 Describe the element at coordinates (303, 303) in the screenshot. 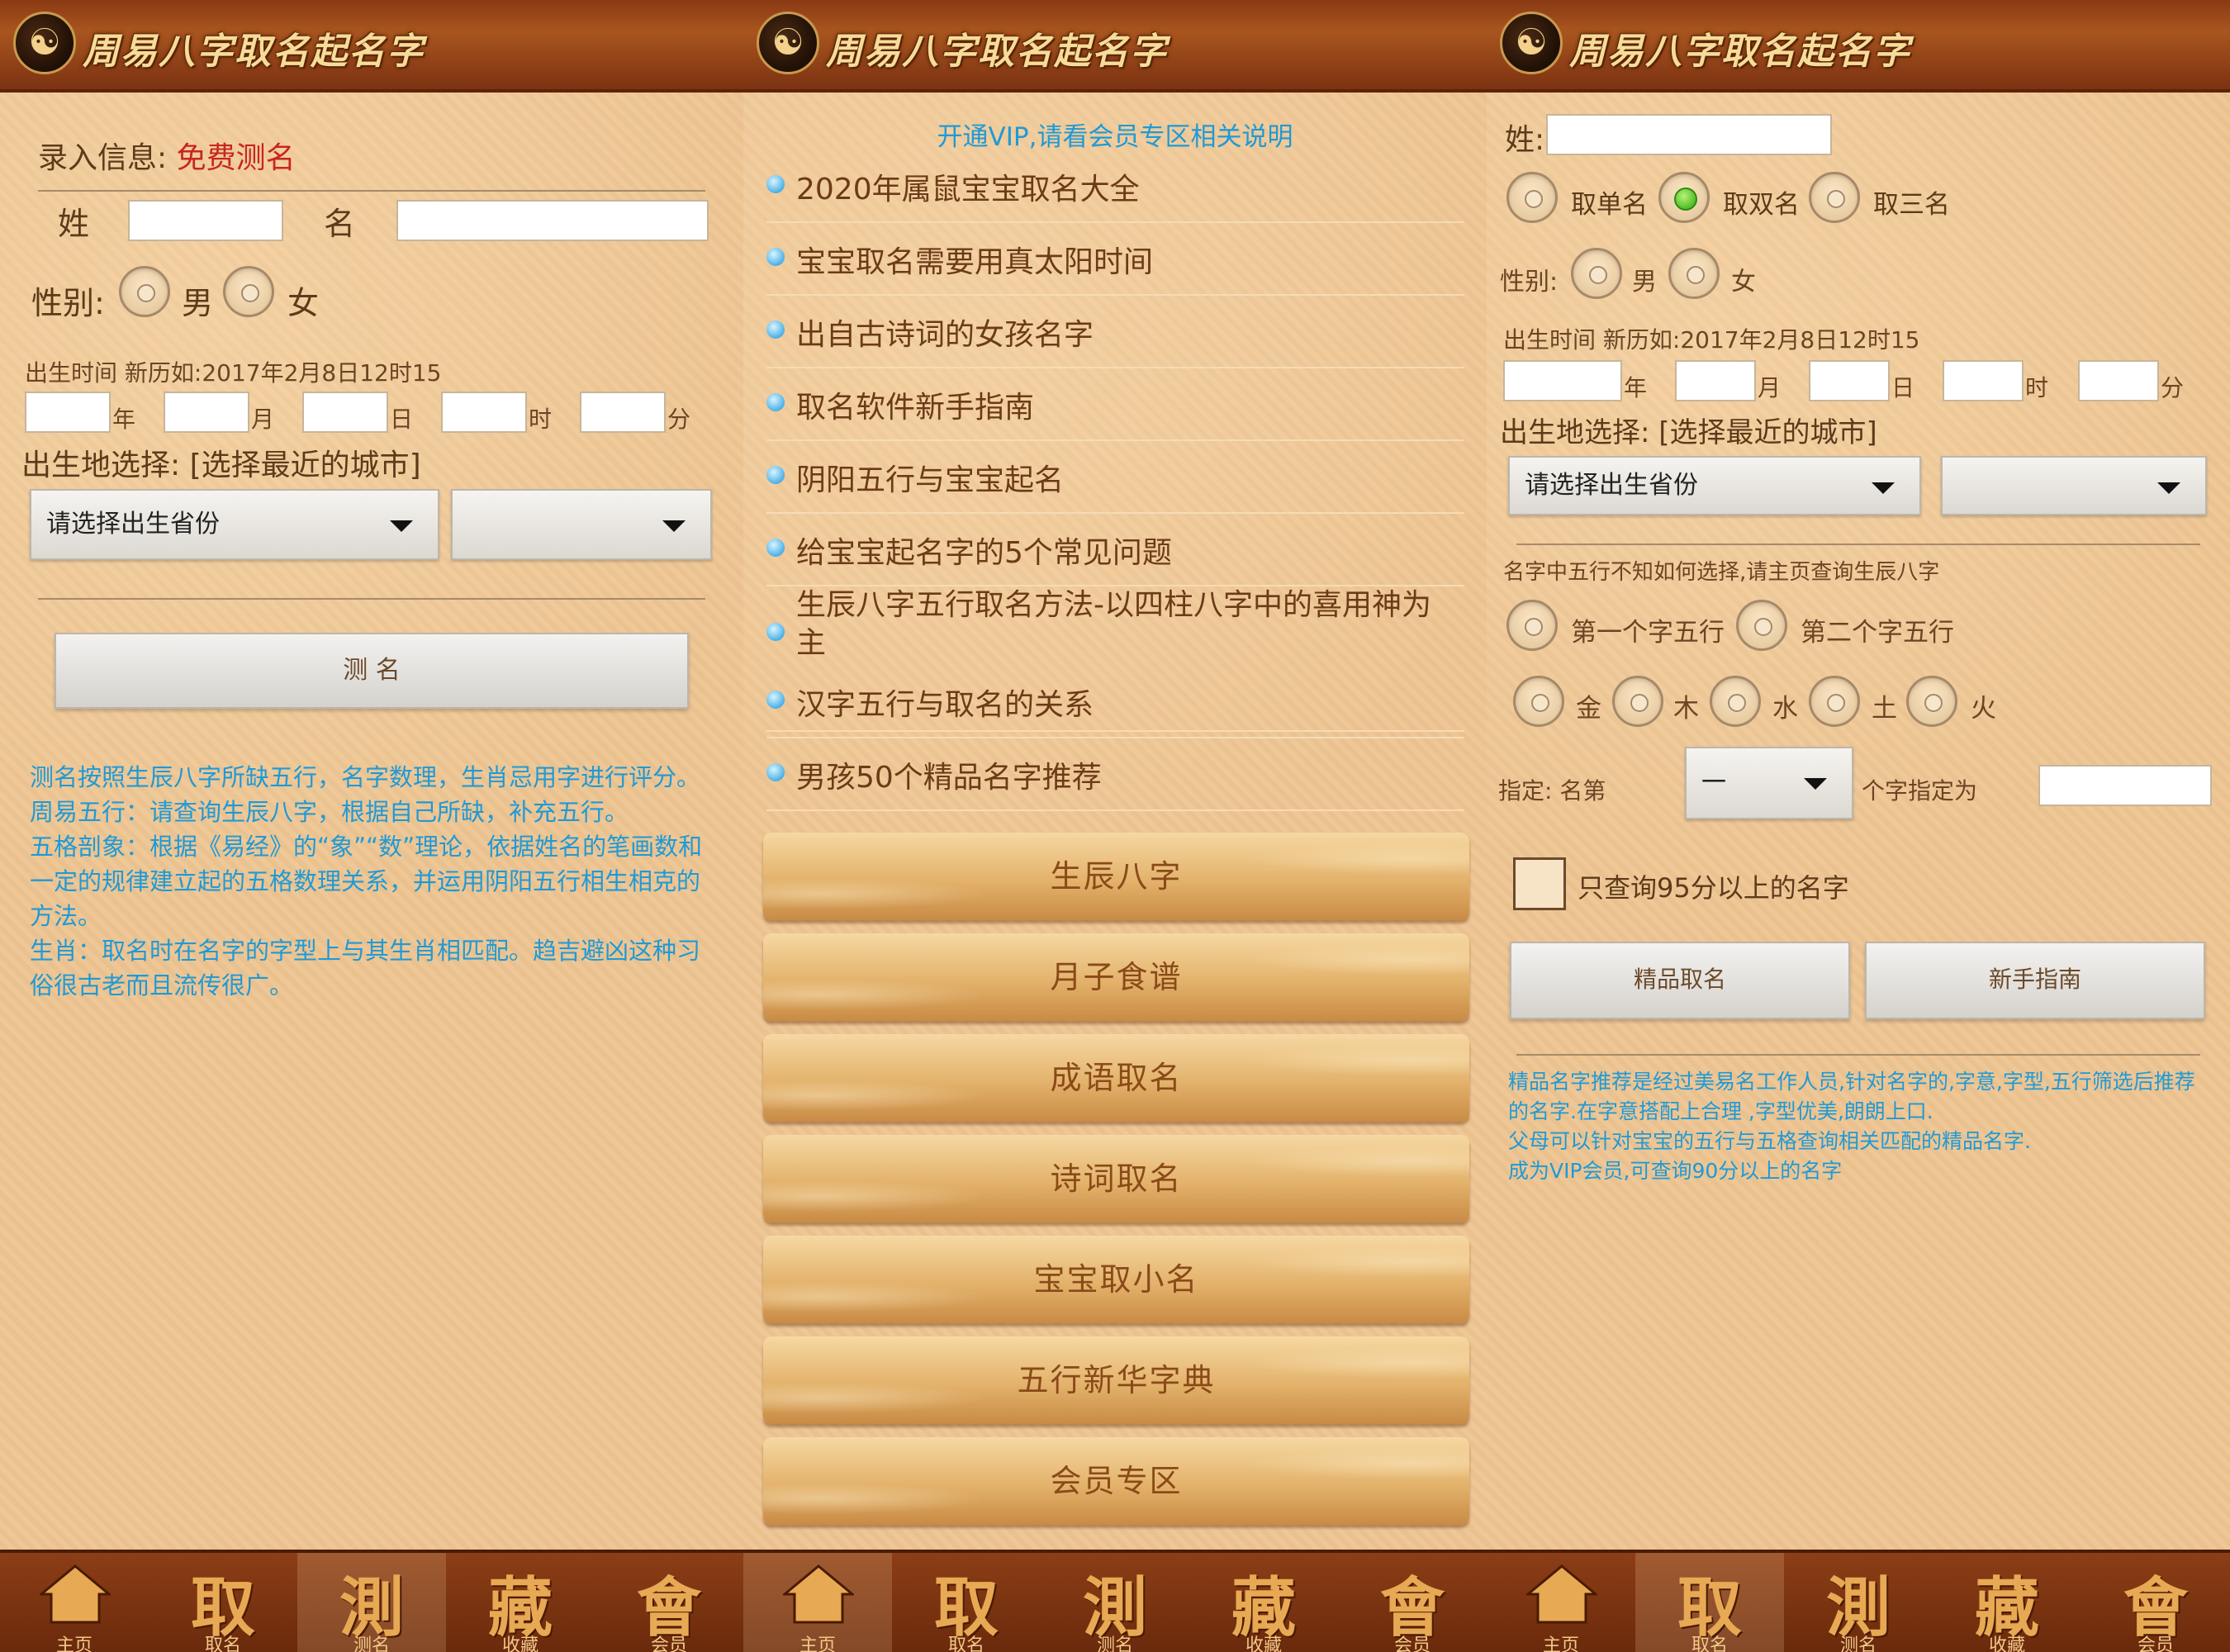

I see `female-label: 女` at that location.